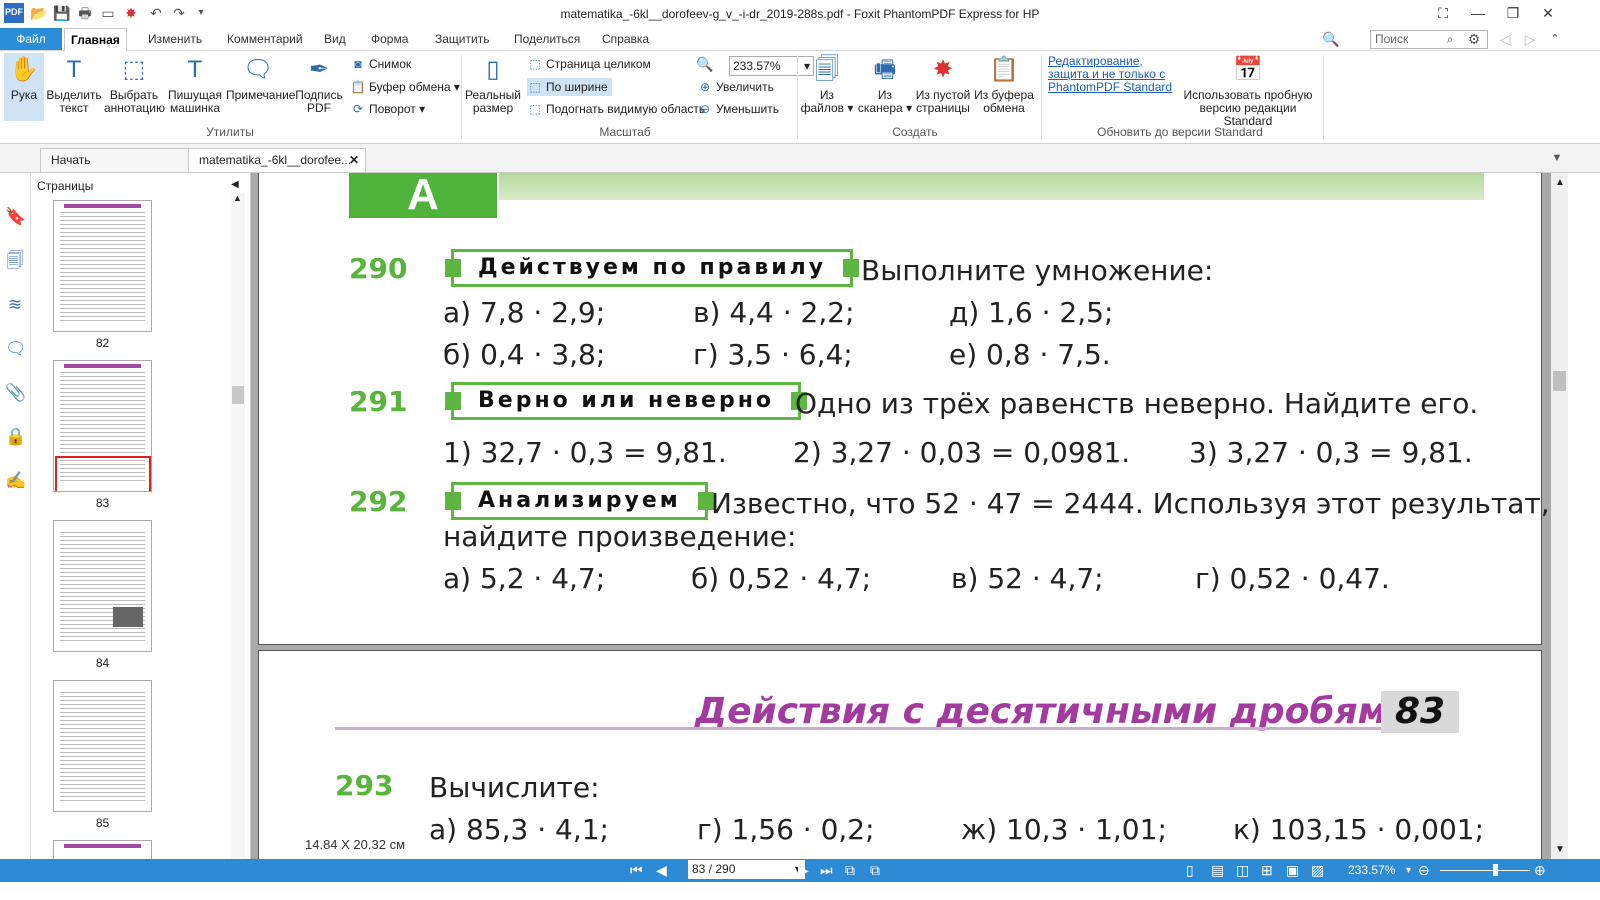  Describe the element at coordinates (588, 64) in the screenshot. I see `fit-page-button: ⬚ Страница целиком` at that location.